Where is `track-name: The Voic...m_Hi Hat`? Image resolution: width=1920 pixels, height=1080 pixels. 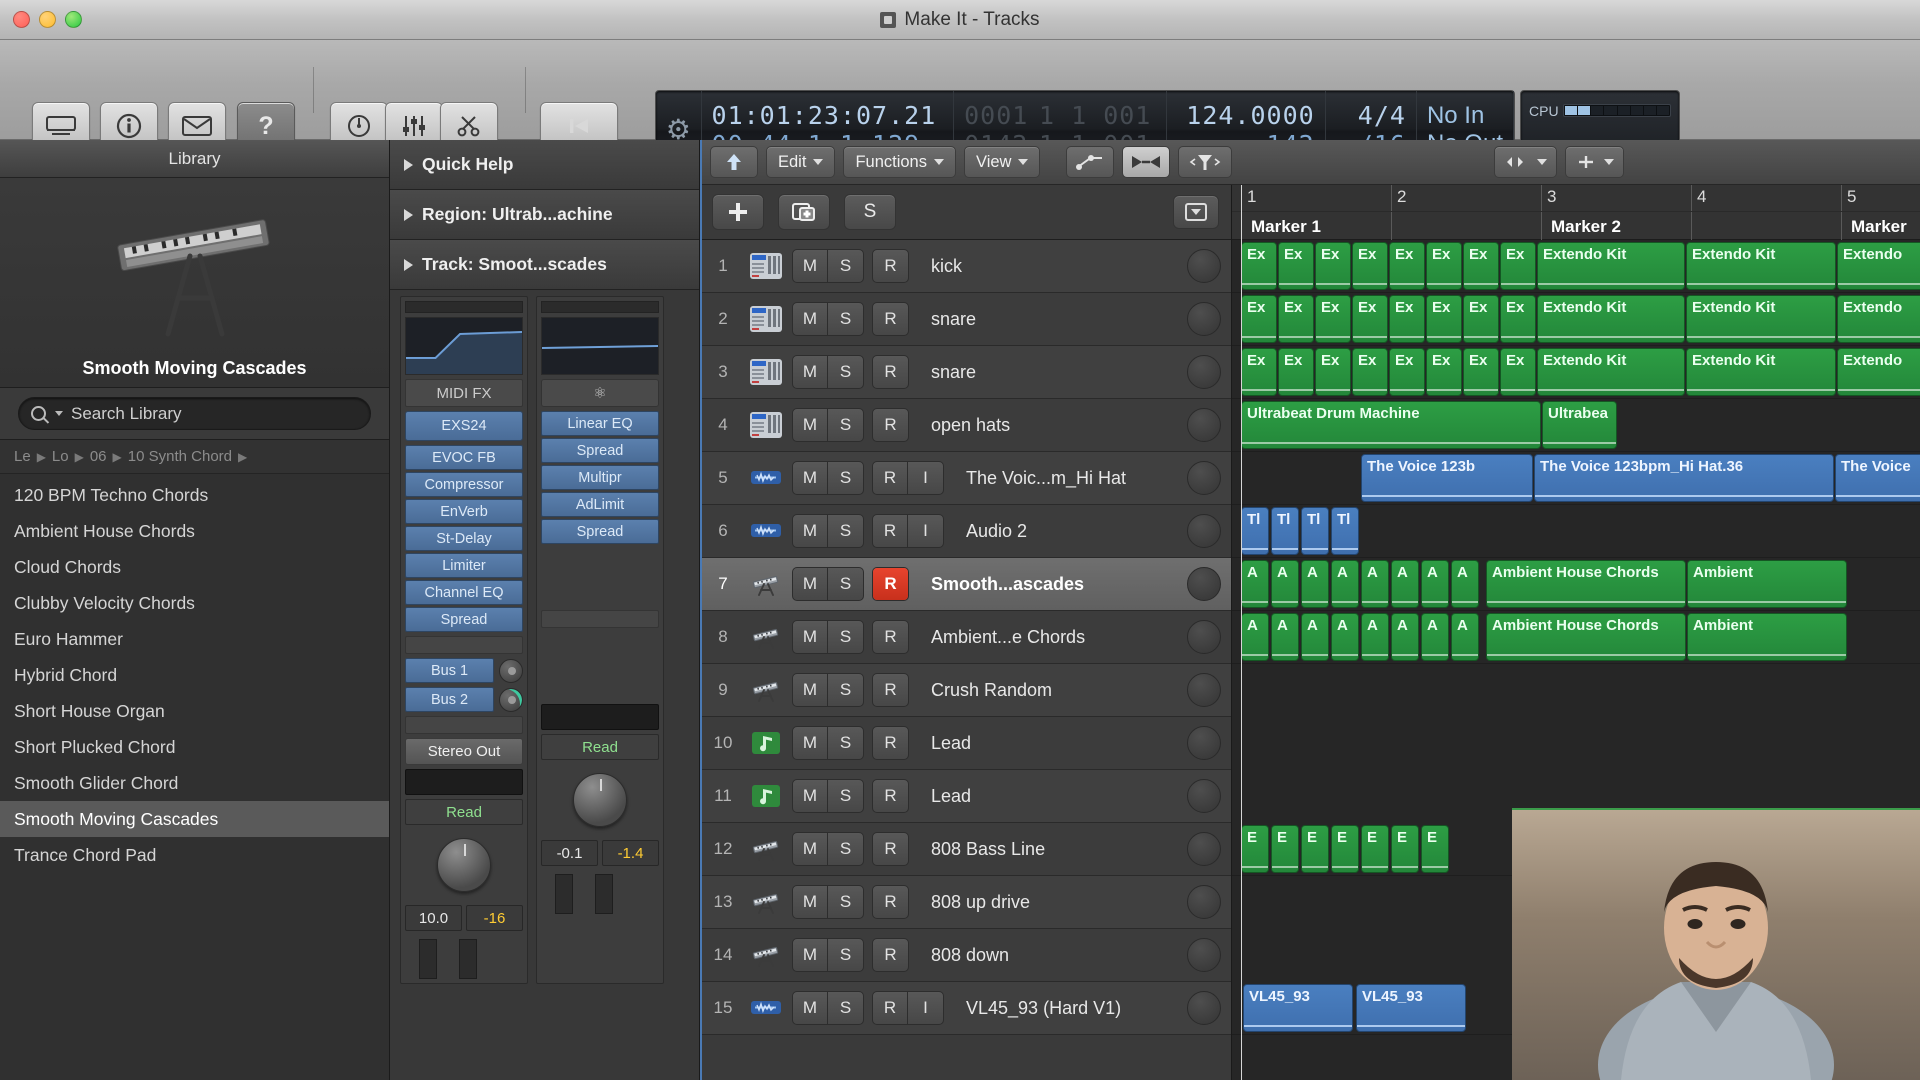
track-name: The Voic...m_Hi Hat is located at coordinates (1065, 478).